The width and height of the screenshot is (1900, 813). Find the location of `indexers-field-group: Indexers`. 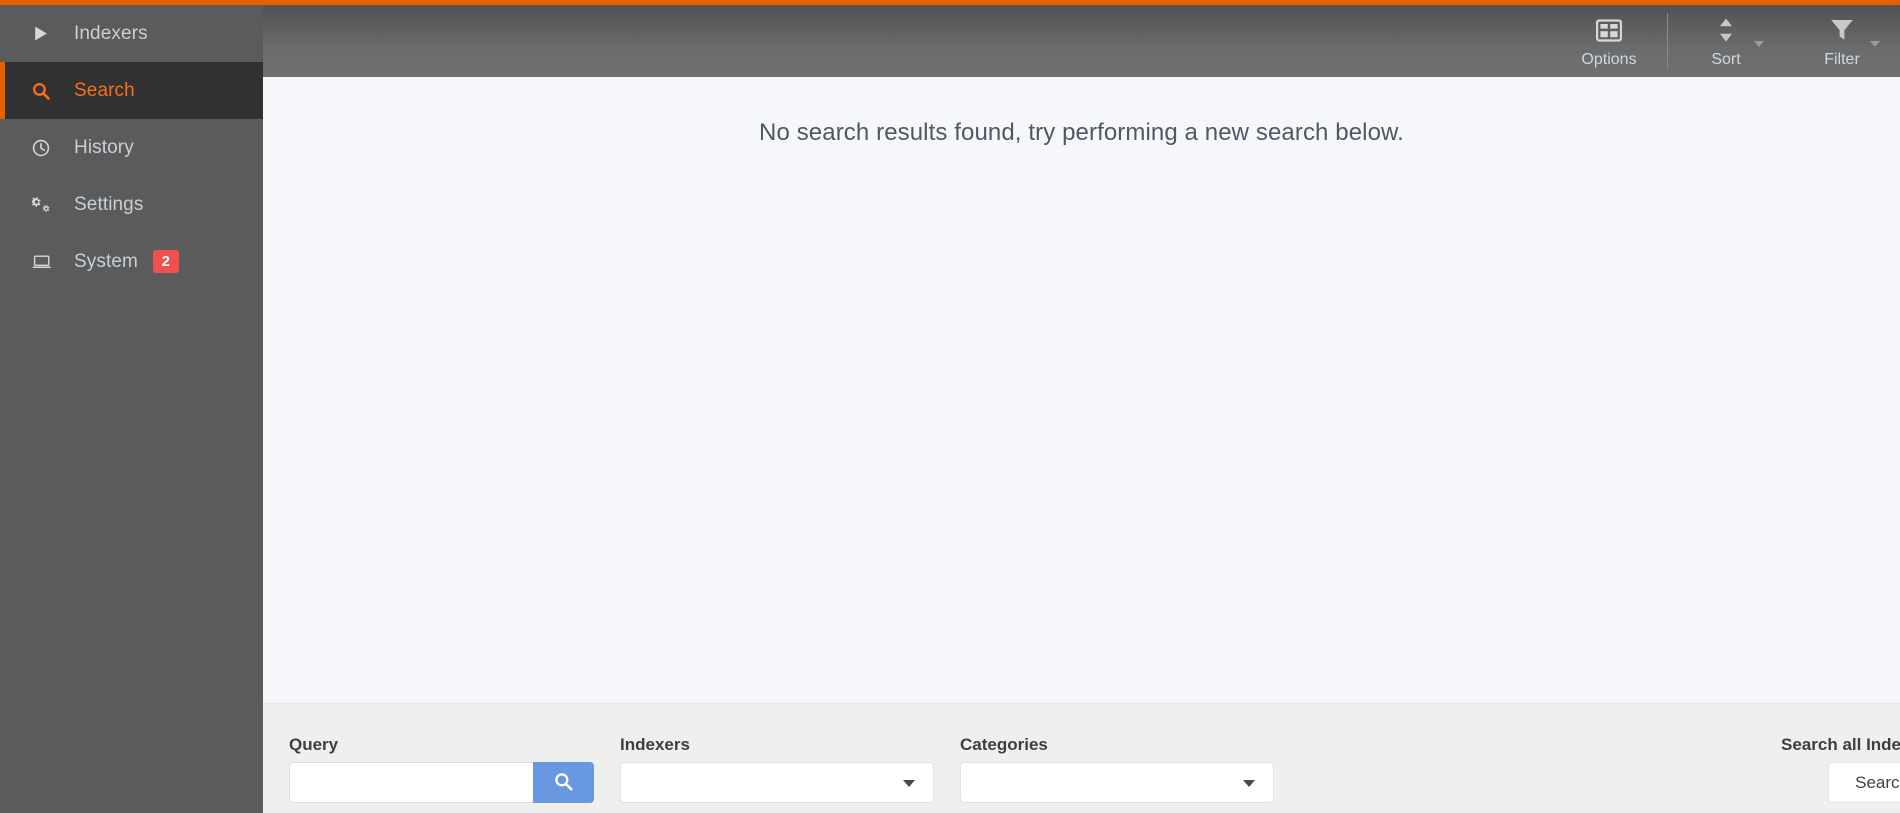

indexers-field-group: Indexers is located at coordinates (777, 769).